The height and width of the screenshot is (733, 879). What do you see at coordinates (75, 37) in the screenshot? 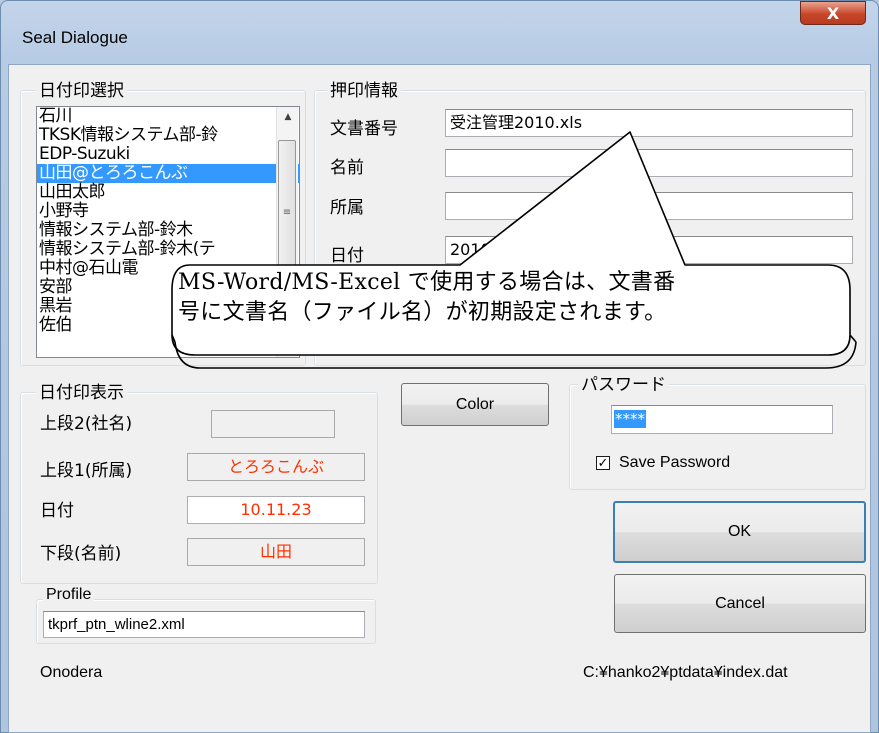
I see `window-title: Seal Dialogue` at bounding box center [75, 37].